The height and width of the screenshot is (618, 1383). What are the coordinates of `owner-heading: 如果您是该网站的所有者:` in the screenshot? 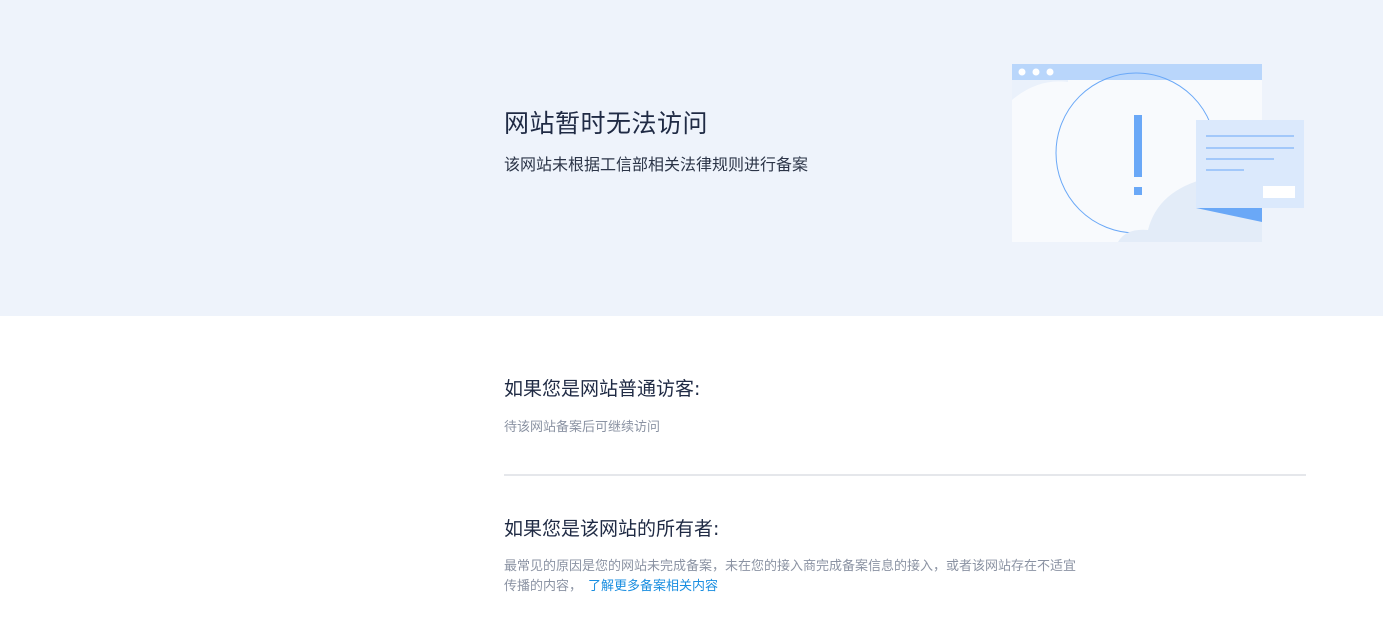 It's located at (612, 529).